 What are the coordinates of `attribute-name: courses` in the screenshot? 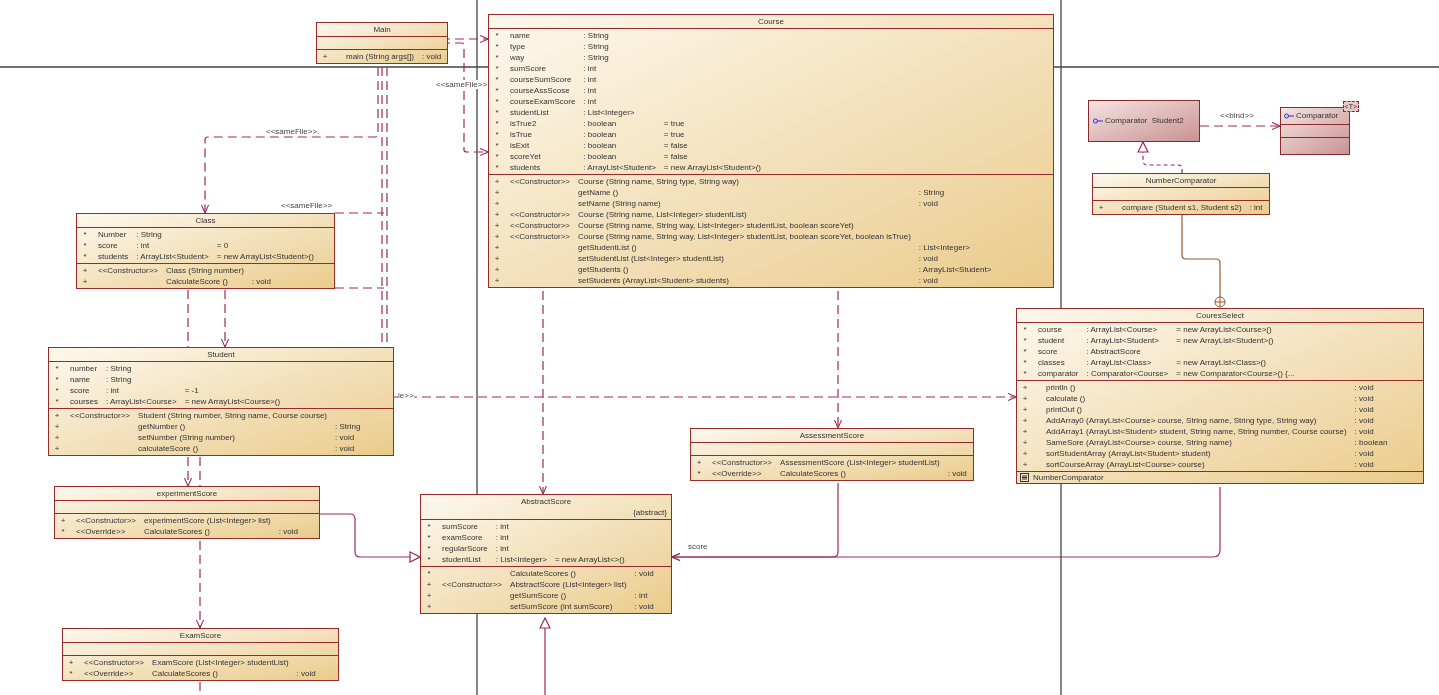 It's located at (84, 401).